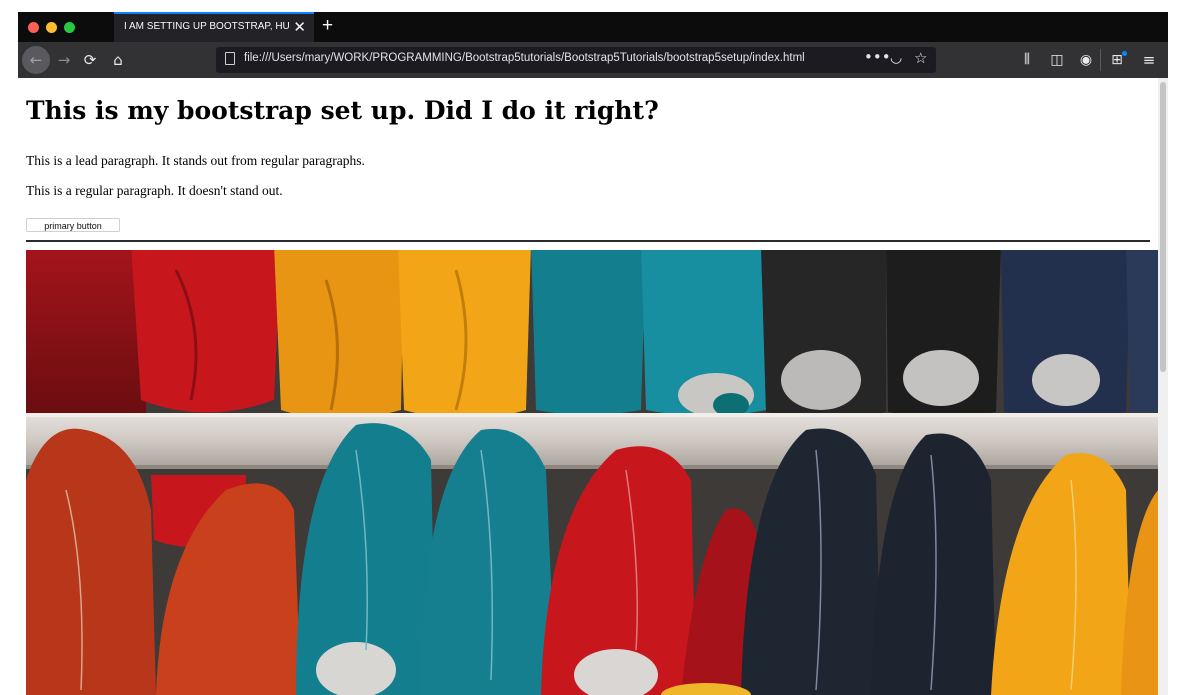 This screenshot has width=1182, height=695. Describe the element at coordinates (1163, 386) in the screenshot. I see `page-scrollbar` at that location.